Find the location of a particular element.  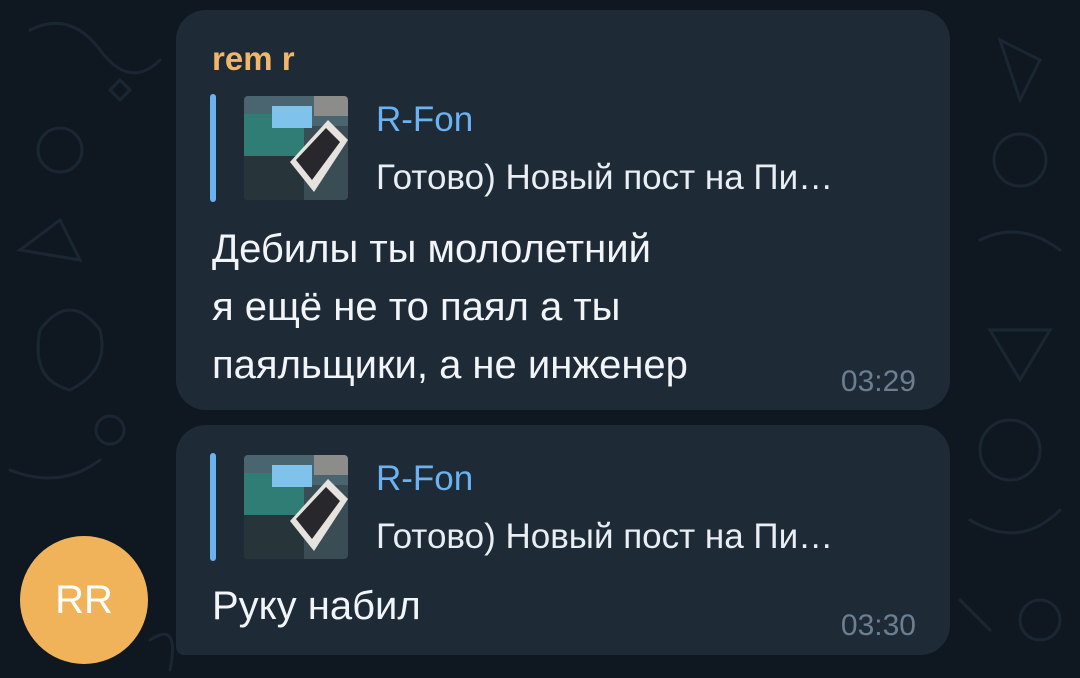

message-text: Руку набил is located at coordinates (316, 606).